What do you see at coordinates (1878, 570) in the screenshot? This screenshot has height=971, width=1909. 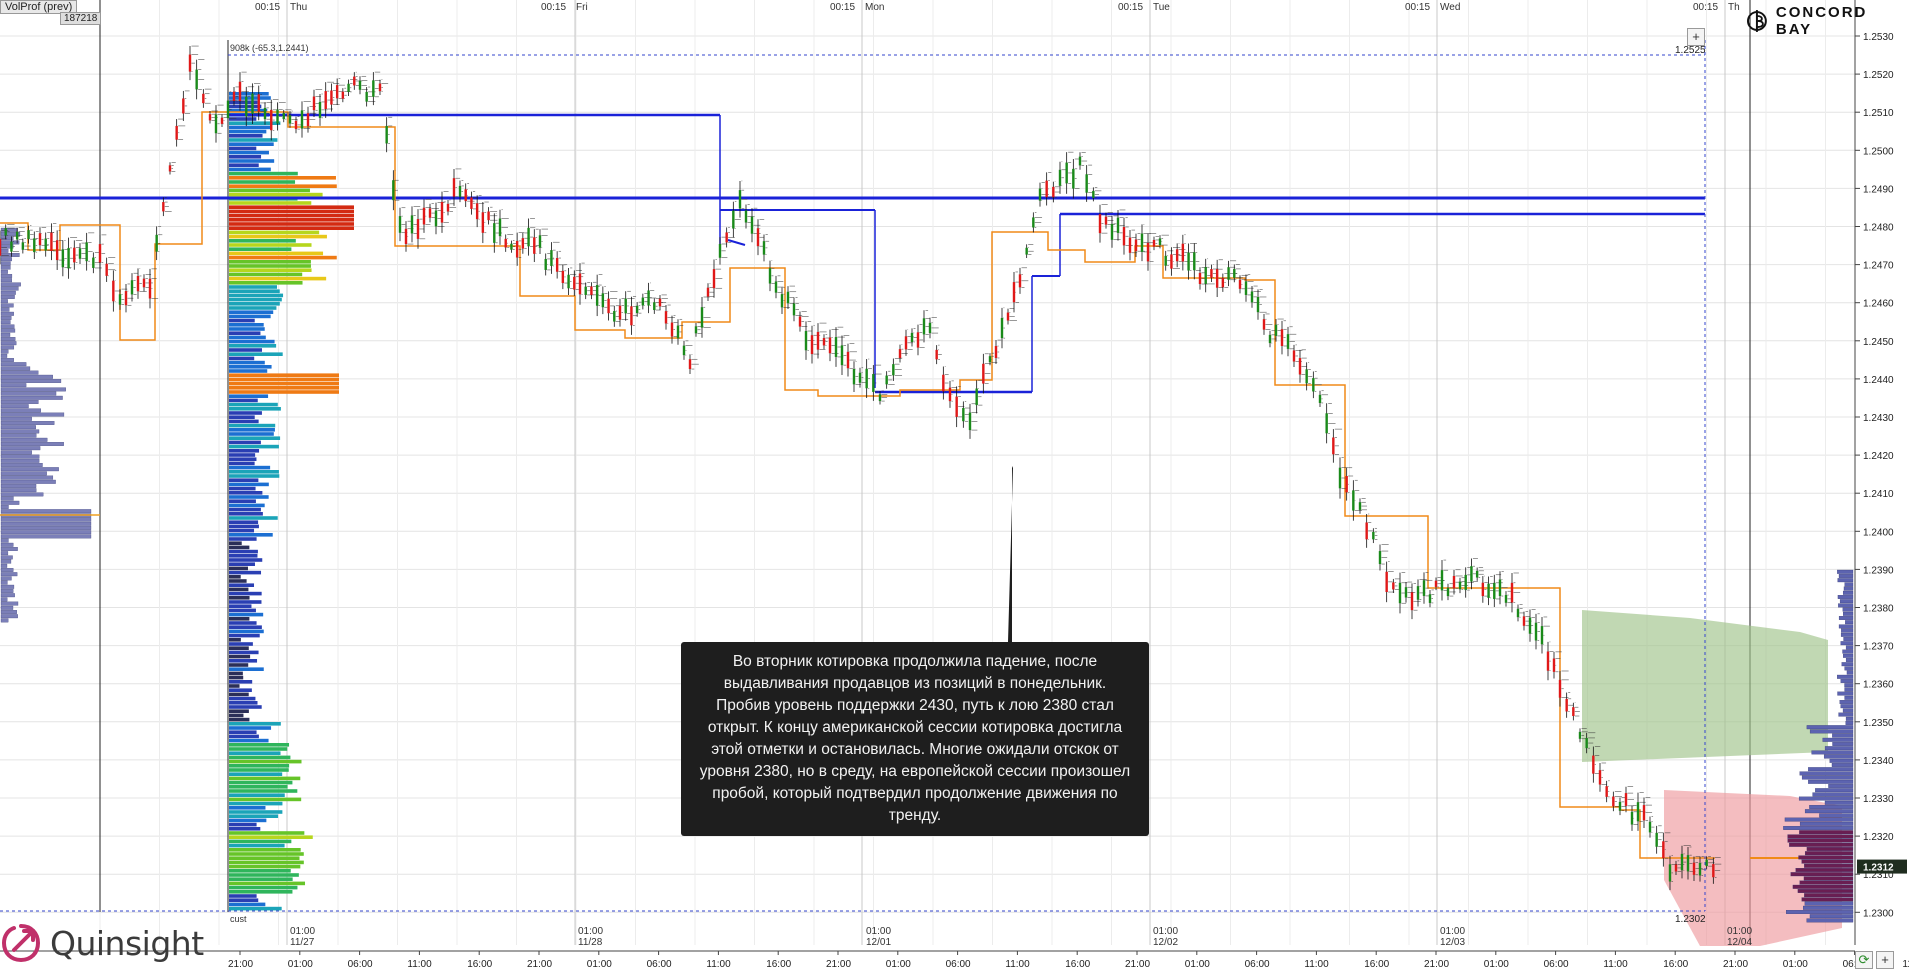 I see `price-label: 1.2390` at bounding box center [1878, 570].